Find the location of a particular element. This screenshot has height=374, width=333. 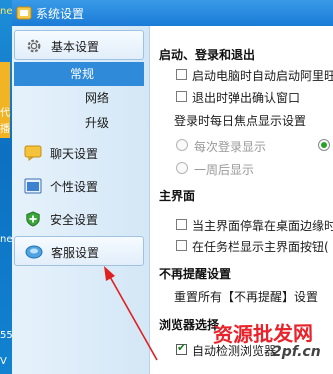

app-icon is located at coordinates (24, 13).